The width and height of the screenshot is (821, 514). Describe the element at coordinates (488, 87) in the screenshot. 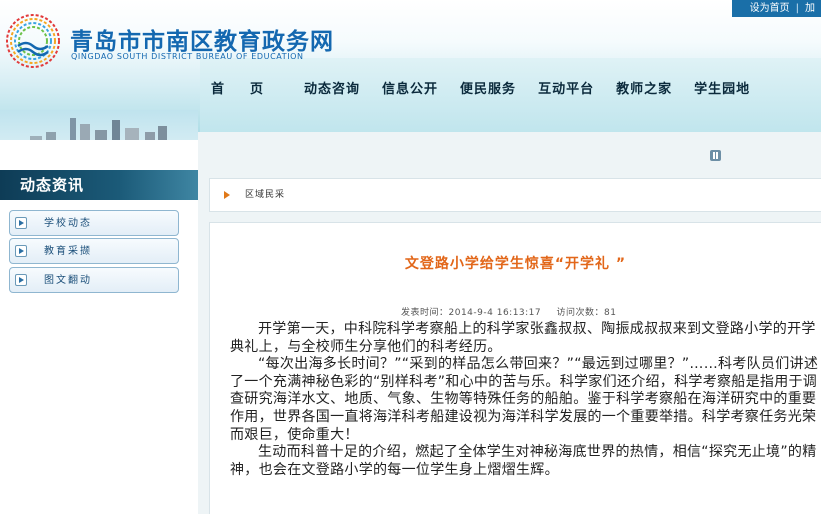

I see `nav-services: 便民服务` at that location.